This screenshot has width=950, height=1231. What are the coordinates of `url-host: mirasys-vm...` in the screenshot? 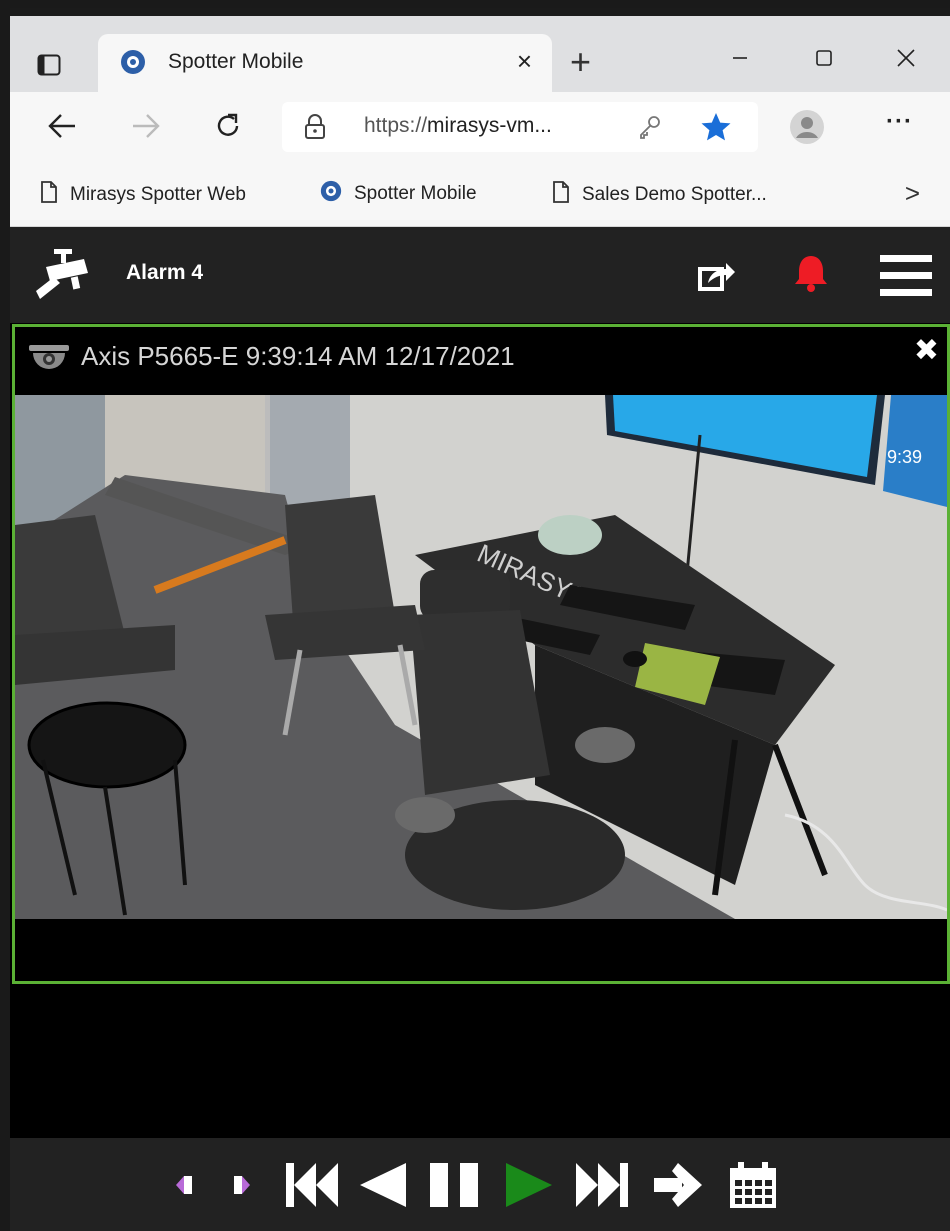 It's located at (489, 125).